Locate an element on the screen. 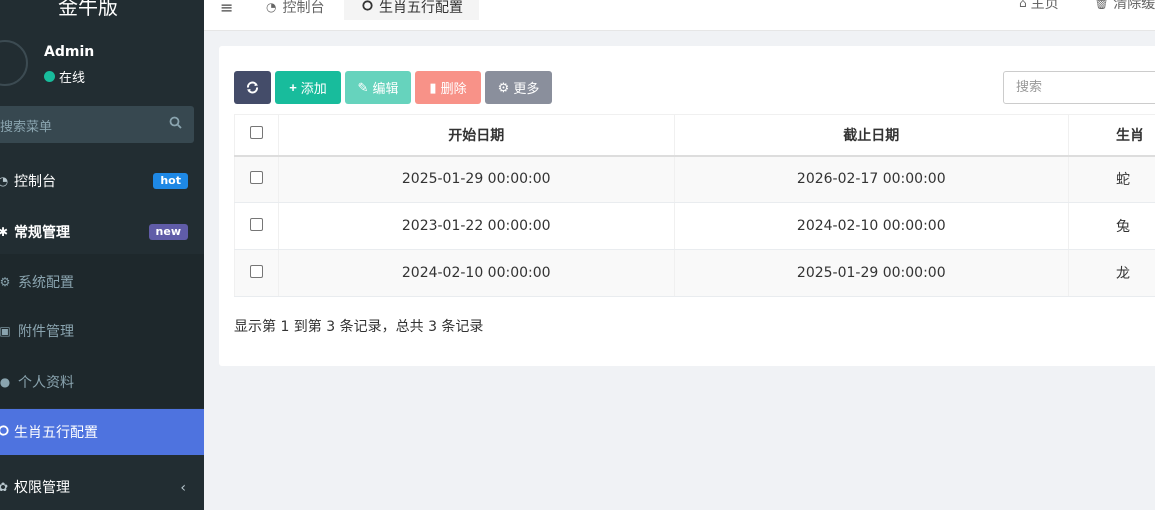 The width and height of the screenshot is (1155, 510). end-date-cell: 2025-01-29 00:00:00 is located at coordinates (871, 273).